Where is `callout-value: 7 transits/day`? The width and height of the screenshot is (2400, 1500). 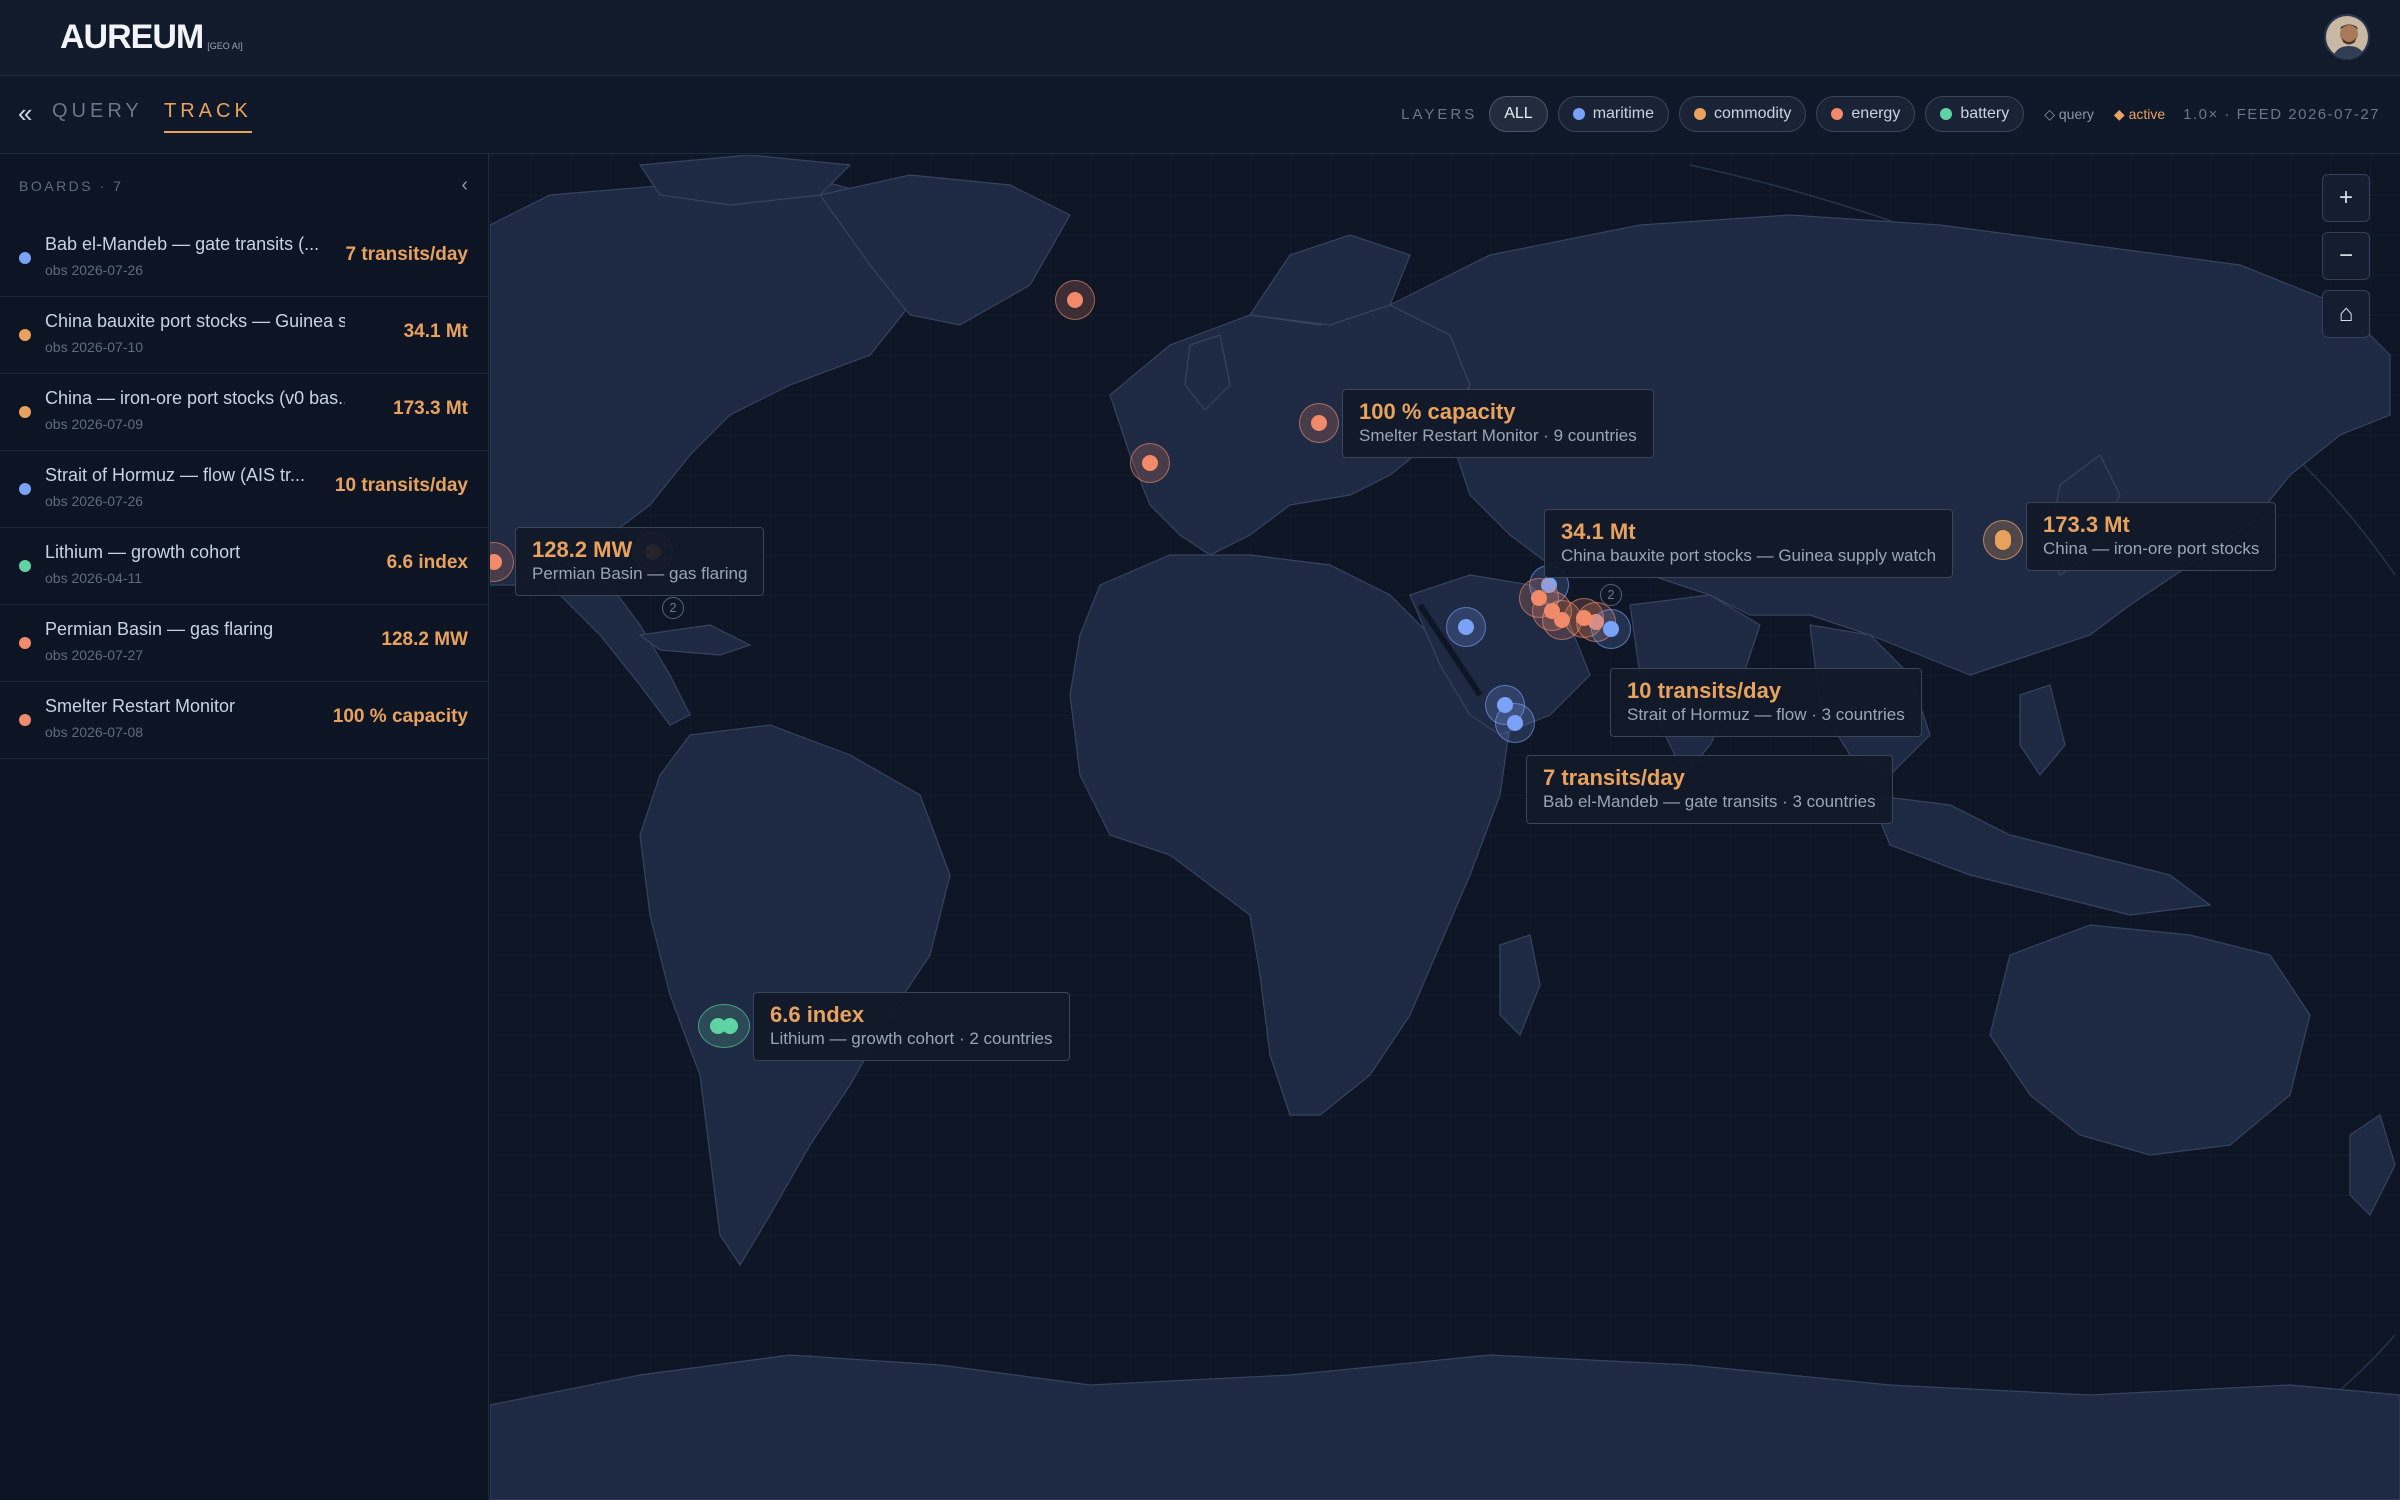 callout-value: 7 transits/day is located at coordinates (1614, 777).